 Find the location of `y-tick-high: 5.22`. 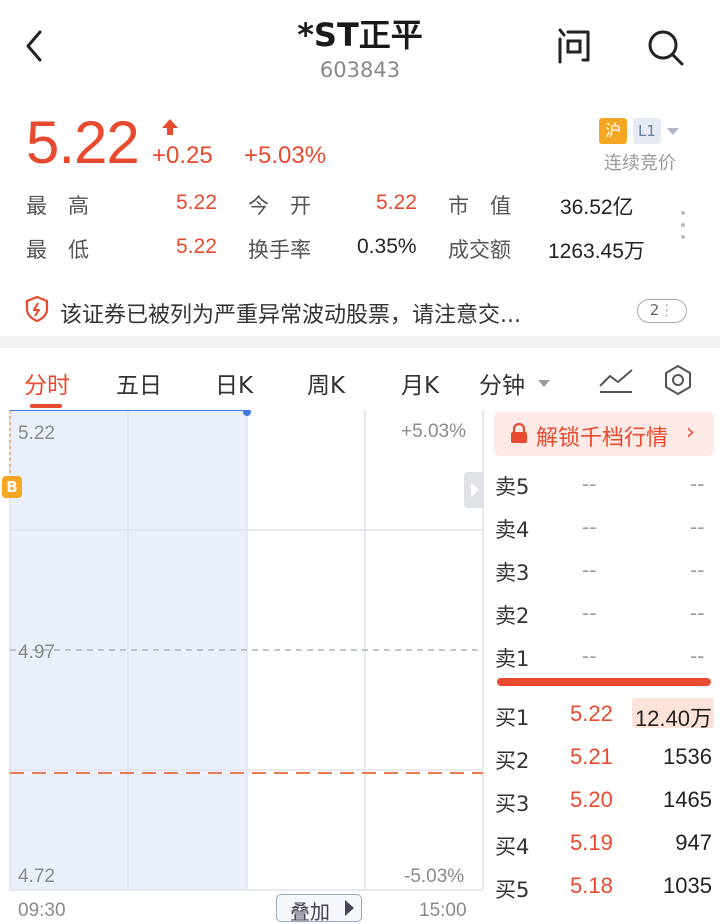

y-tick-high: 5.22 is located at coordinates (36, 433).